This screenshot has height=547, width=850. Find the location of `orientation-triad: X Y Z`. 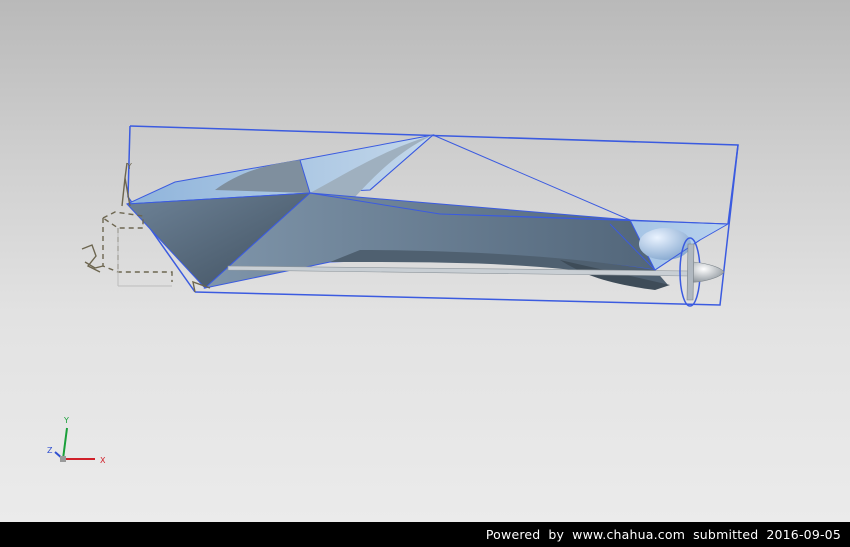

orientation-triad: X Y Z is located at coordinates (76, 440).